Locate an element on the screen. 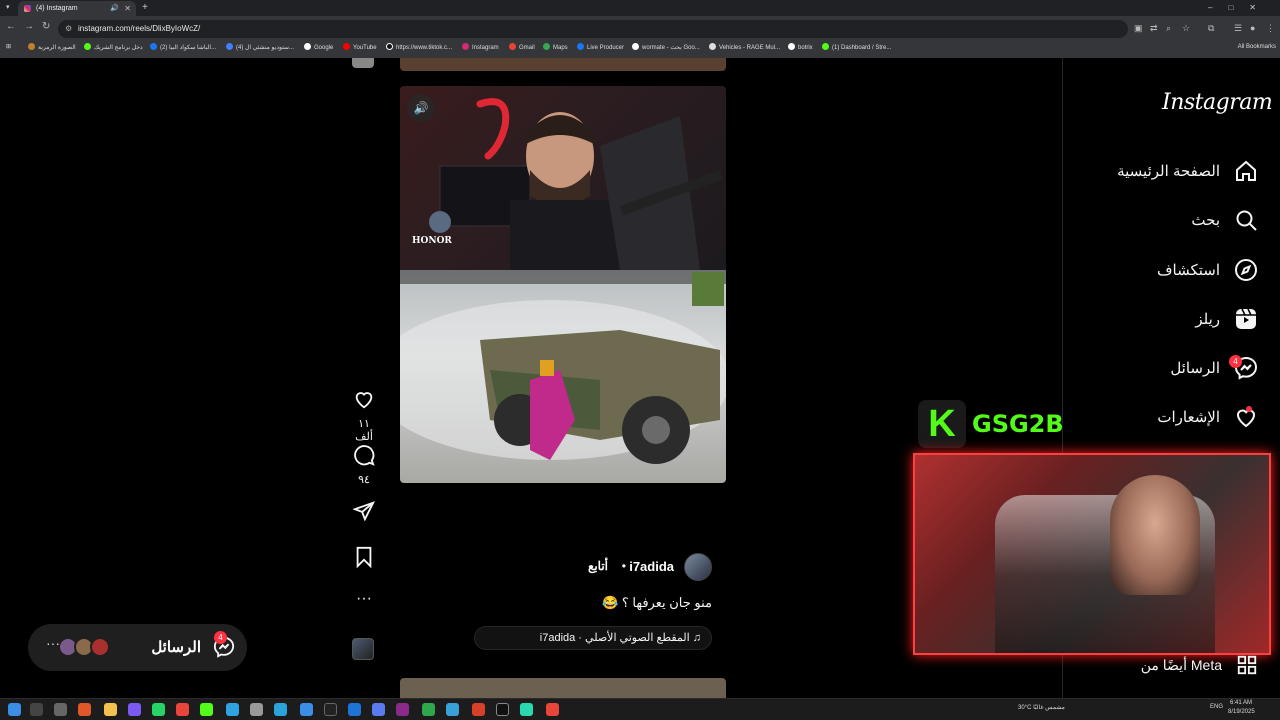 The width and height of the screenshot is (1280, 720). address-bar: ⚙ instagram.com/reels/DlixByIoWcZ/ is located at coordinates (593, 29).